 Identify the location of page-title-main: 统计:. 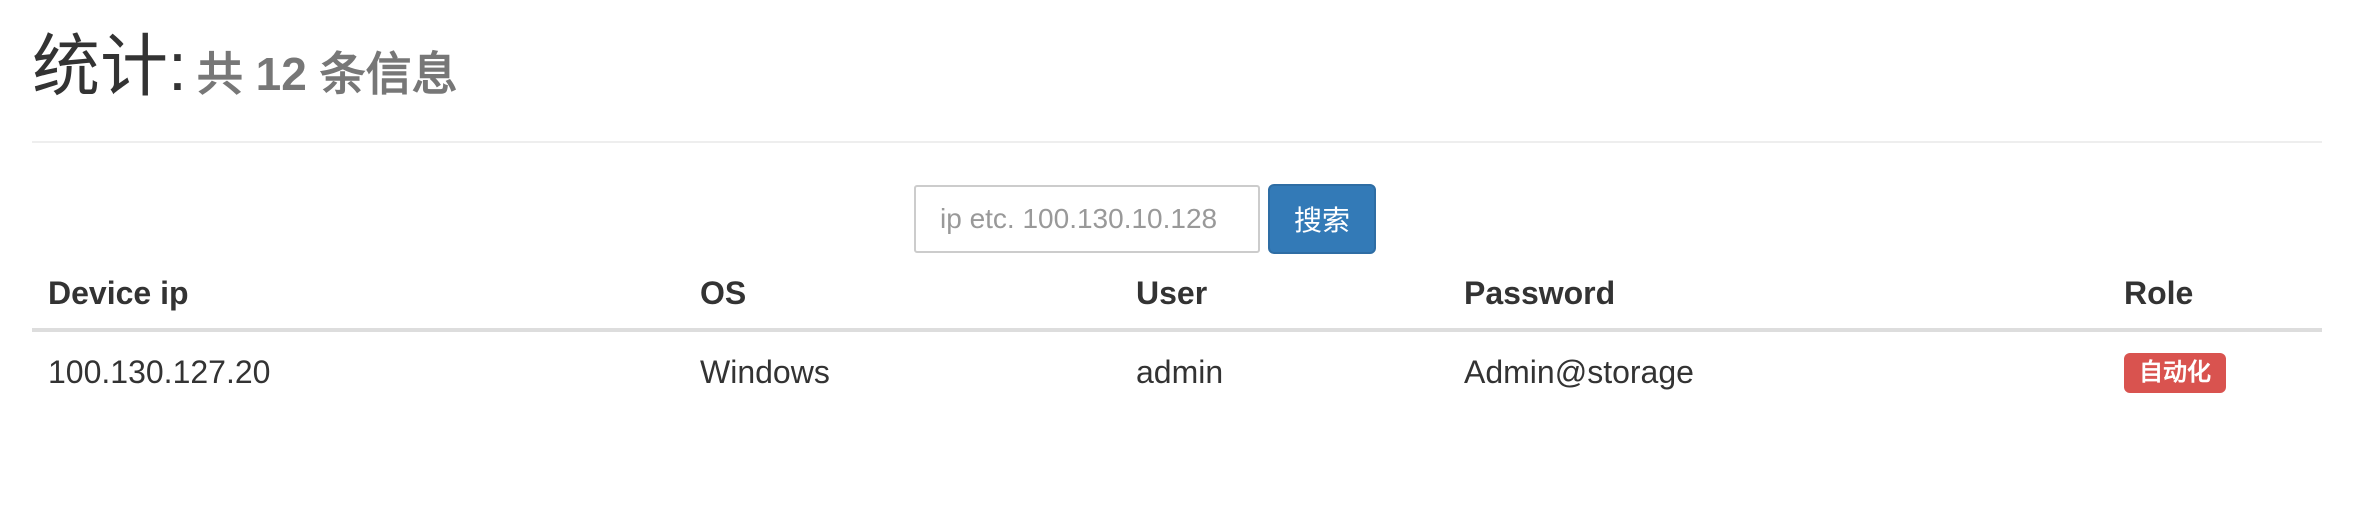
(109, 67).